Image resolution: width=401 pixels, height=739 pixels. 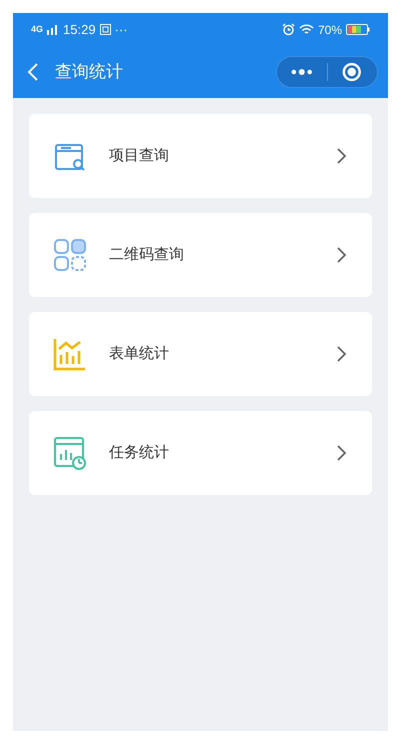 I want to click on report-chart-icon, so click(x=70, y=453).